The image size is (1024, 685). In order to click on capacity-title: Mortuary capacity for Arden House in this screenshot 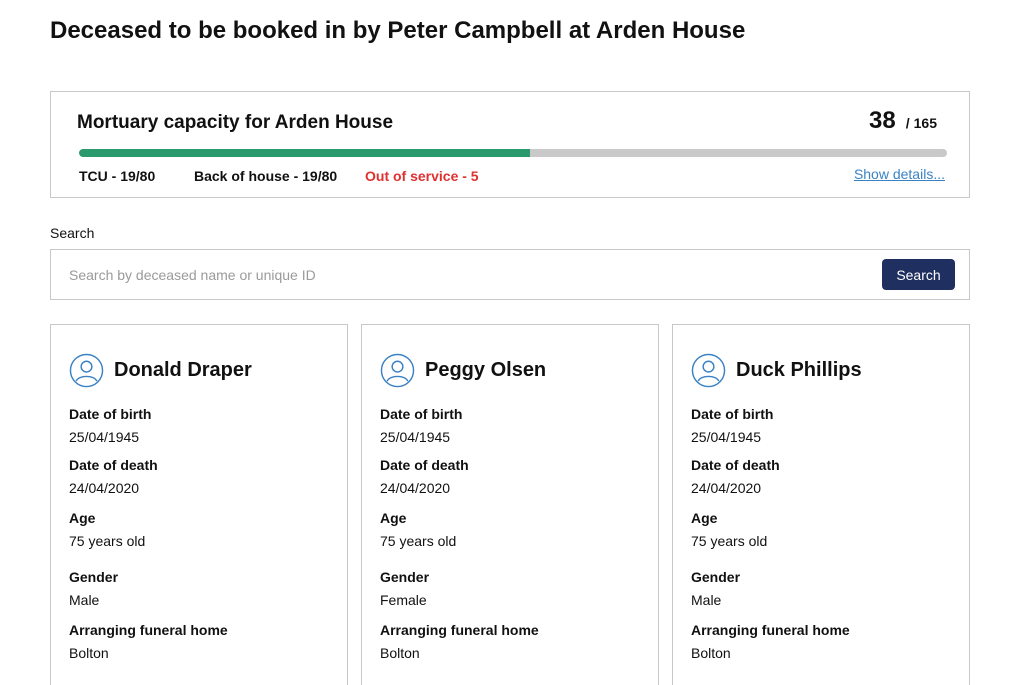, I will do `click(235, 122)`.